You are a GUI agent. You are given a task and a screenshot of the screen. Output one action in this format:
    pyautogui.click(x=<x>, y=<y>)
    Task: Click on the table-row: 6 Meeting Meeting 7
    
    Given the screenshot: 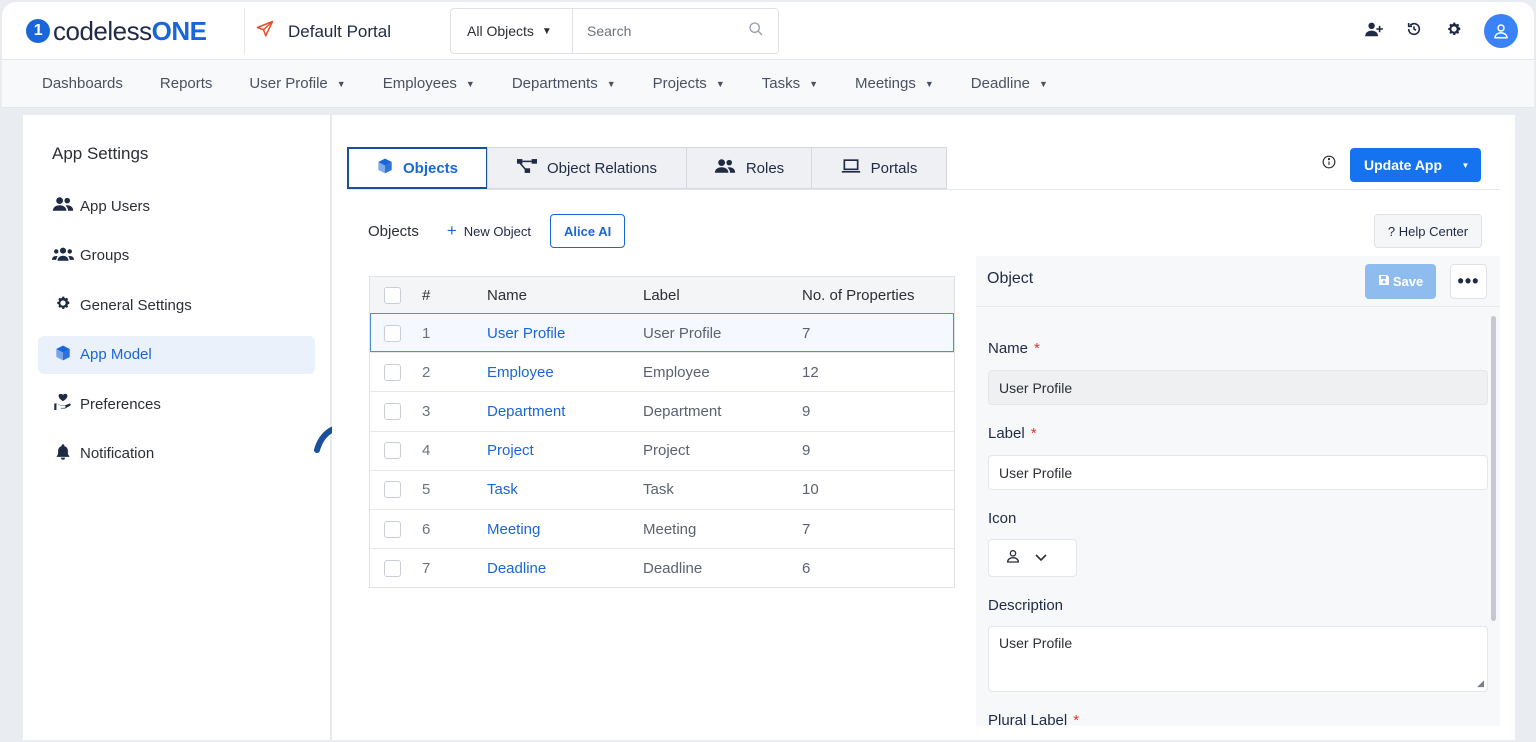 What is the action you would take?
    pyautogui.click(x=662, y=528)
    